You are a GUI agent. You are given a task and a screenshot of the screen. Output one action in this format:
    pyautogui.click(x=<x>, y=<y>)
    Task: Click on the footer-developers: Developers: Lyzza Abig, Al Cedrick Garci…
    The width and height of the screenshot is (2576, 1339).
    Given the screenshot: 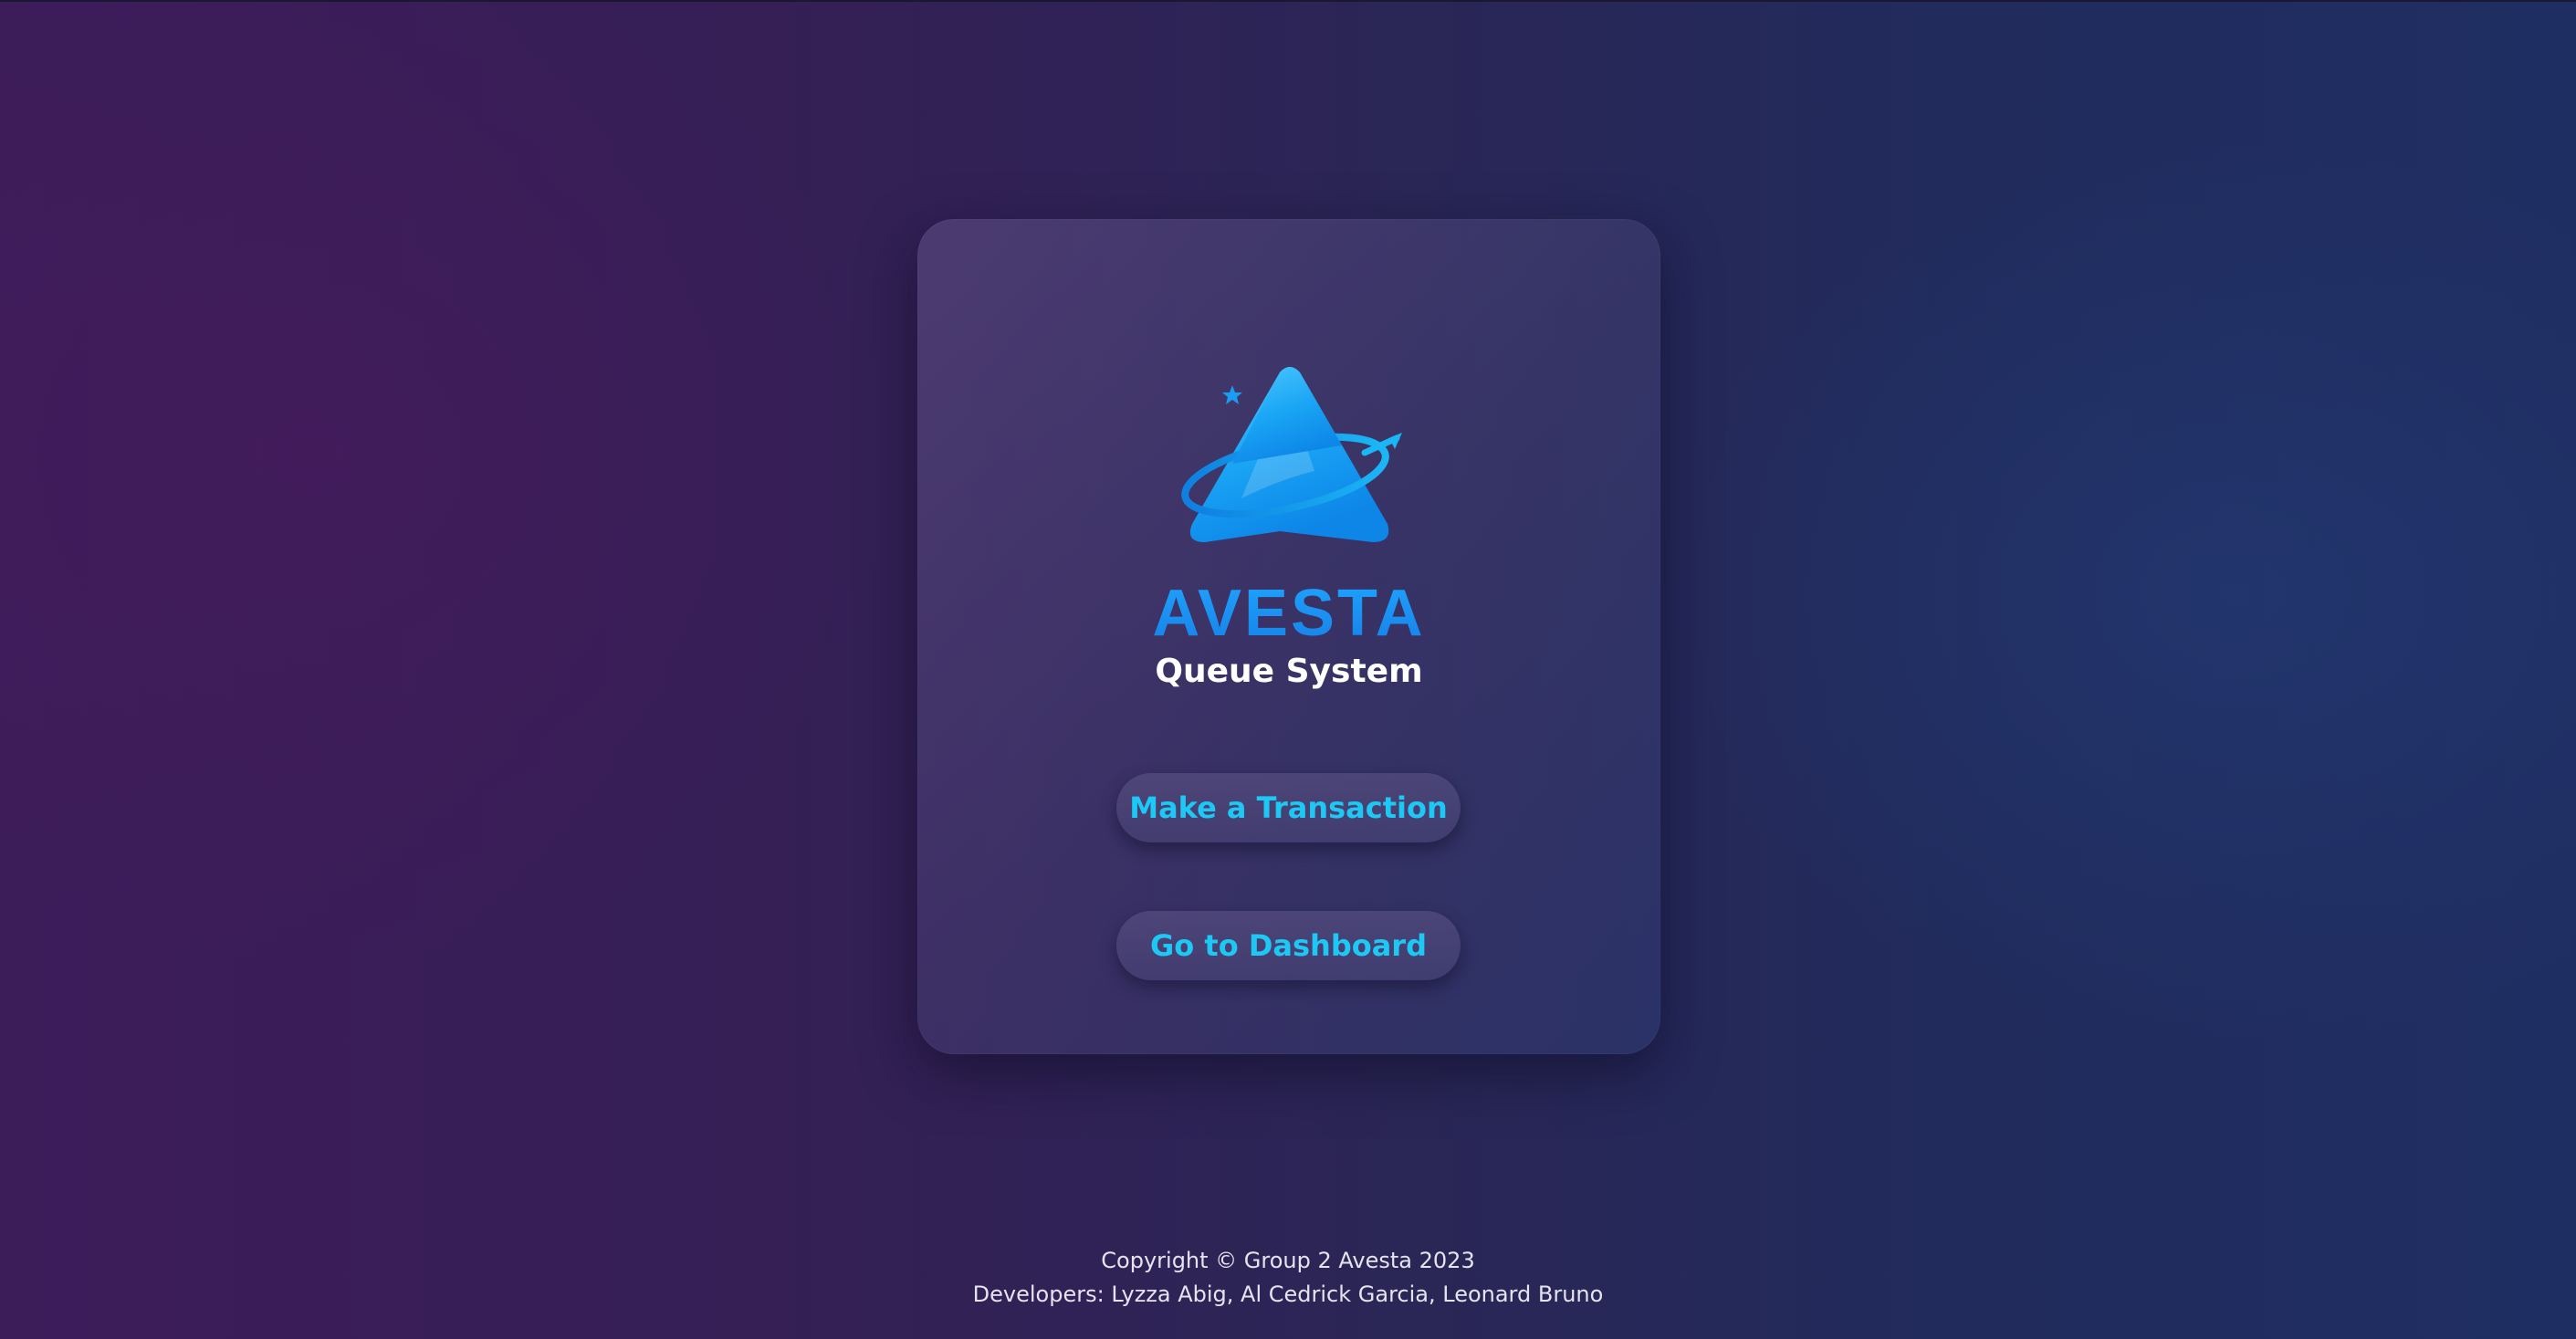 What is the action you would take?
    pyautogui.click(x=1288, y=1294)
    